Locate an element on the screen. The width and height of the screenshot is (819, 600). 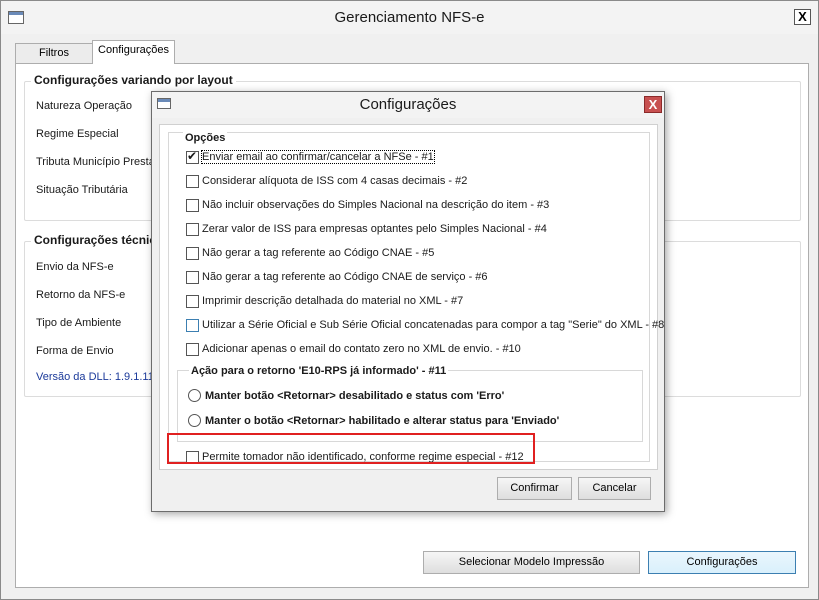
dialog-title-bar: Configurações X is located at coordinates (408, 105).